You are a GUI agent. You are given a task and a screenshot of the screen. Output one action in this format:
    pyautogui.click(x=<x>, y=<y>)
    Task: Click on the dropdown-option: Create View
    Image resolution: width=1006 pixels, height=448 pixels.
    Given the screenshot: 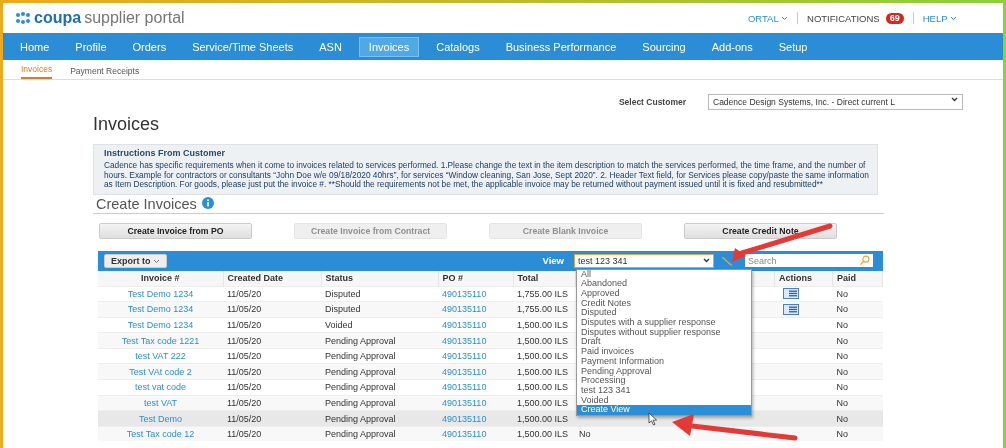 What is the action you would take?
    pyautogui.click(x=664, y=410)
    